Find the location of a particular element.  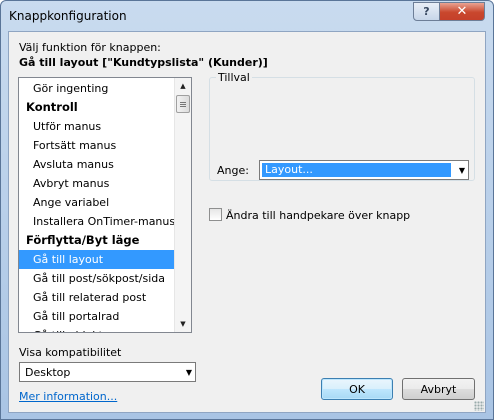

list-item: Utför manus is located at coordinates (97, 126).